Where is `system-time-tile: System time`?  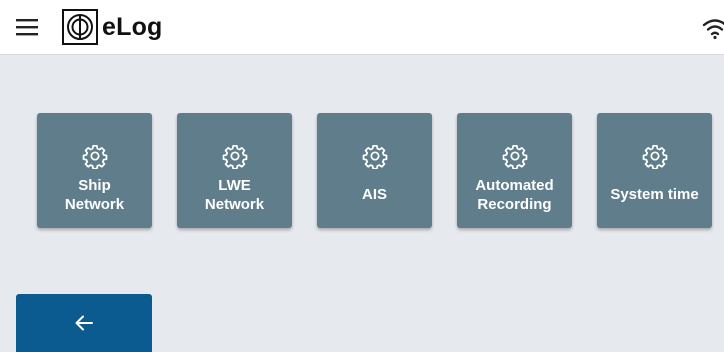 system-time-tile: System time is located at coordinates (654, 170).